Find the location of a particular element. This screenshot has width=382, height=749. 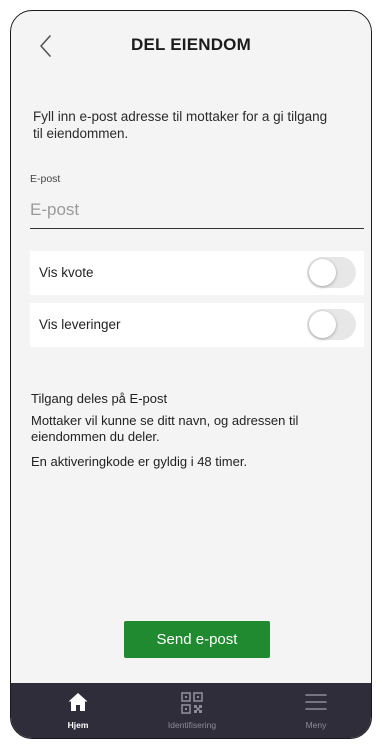

vis-kvote-toggle is located at coordinates (331, 272).